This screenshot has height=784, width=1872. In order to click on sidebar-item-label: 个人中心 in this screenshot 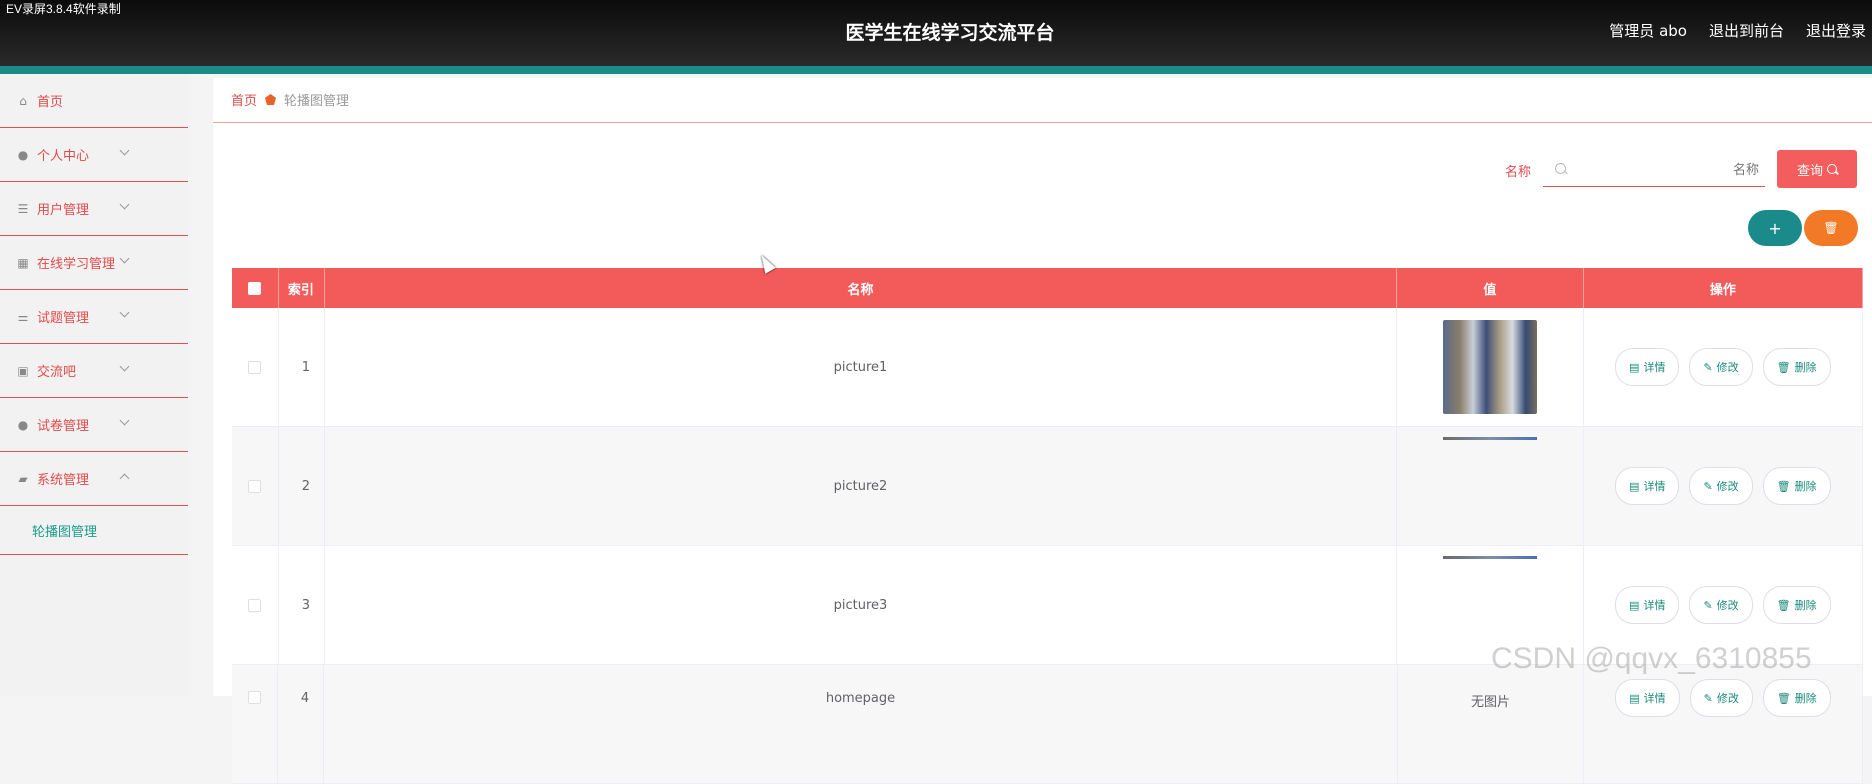, I will do `click(63, 156)`.